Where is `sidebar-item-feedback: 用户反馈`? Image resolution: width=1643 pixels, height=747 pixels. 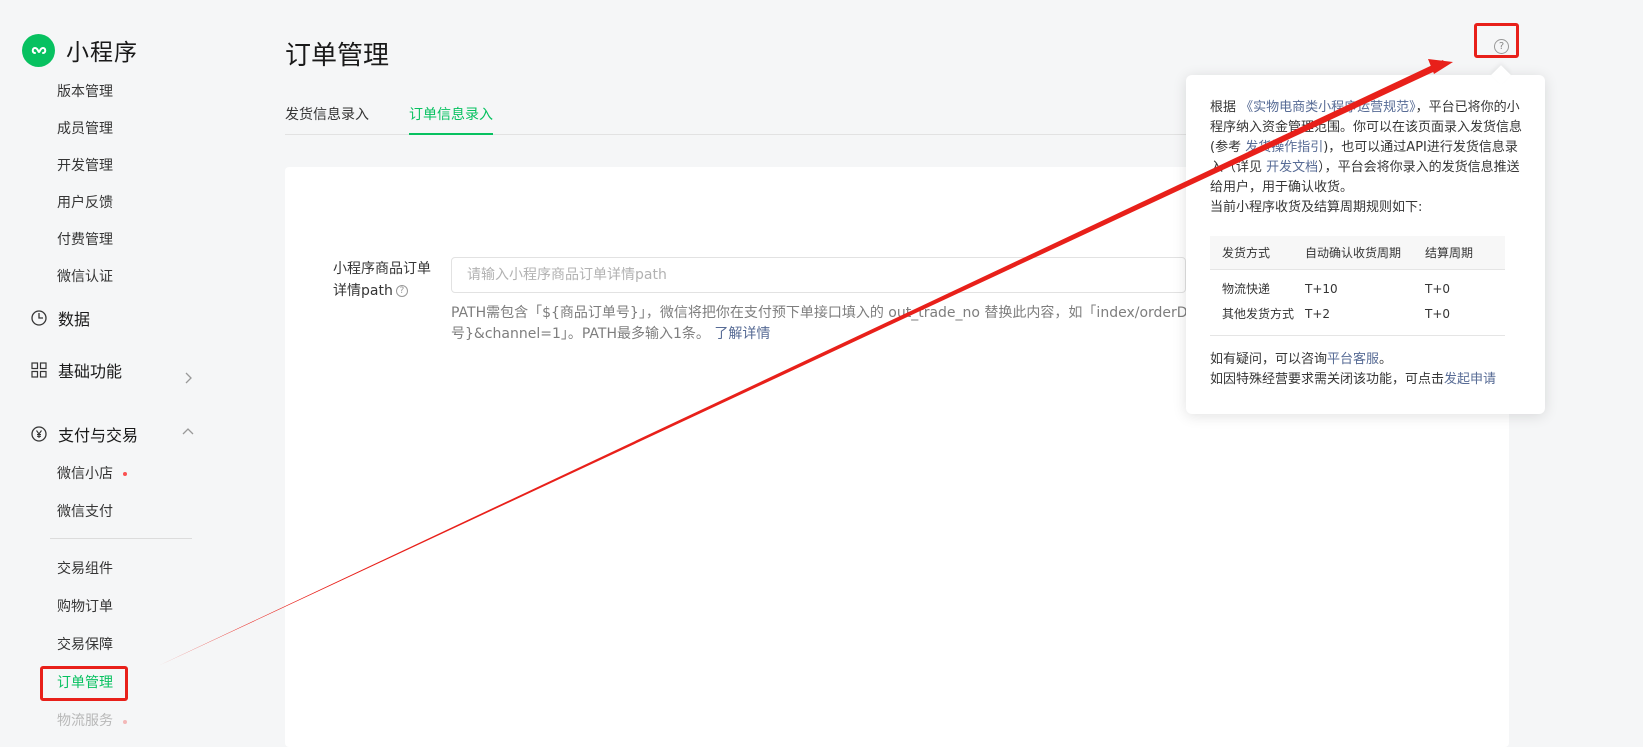
sidebar-item-feedback: 用户反馈 is located at coordinates (85, 203).